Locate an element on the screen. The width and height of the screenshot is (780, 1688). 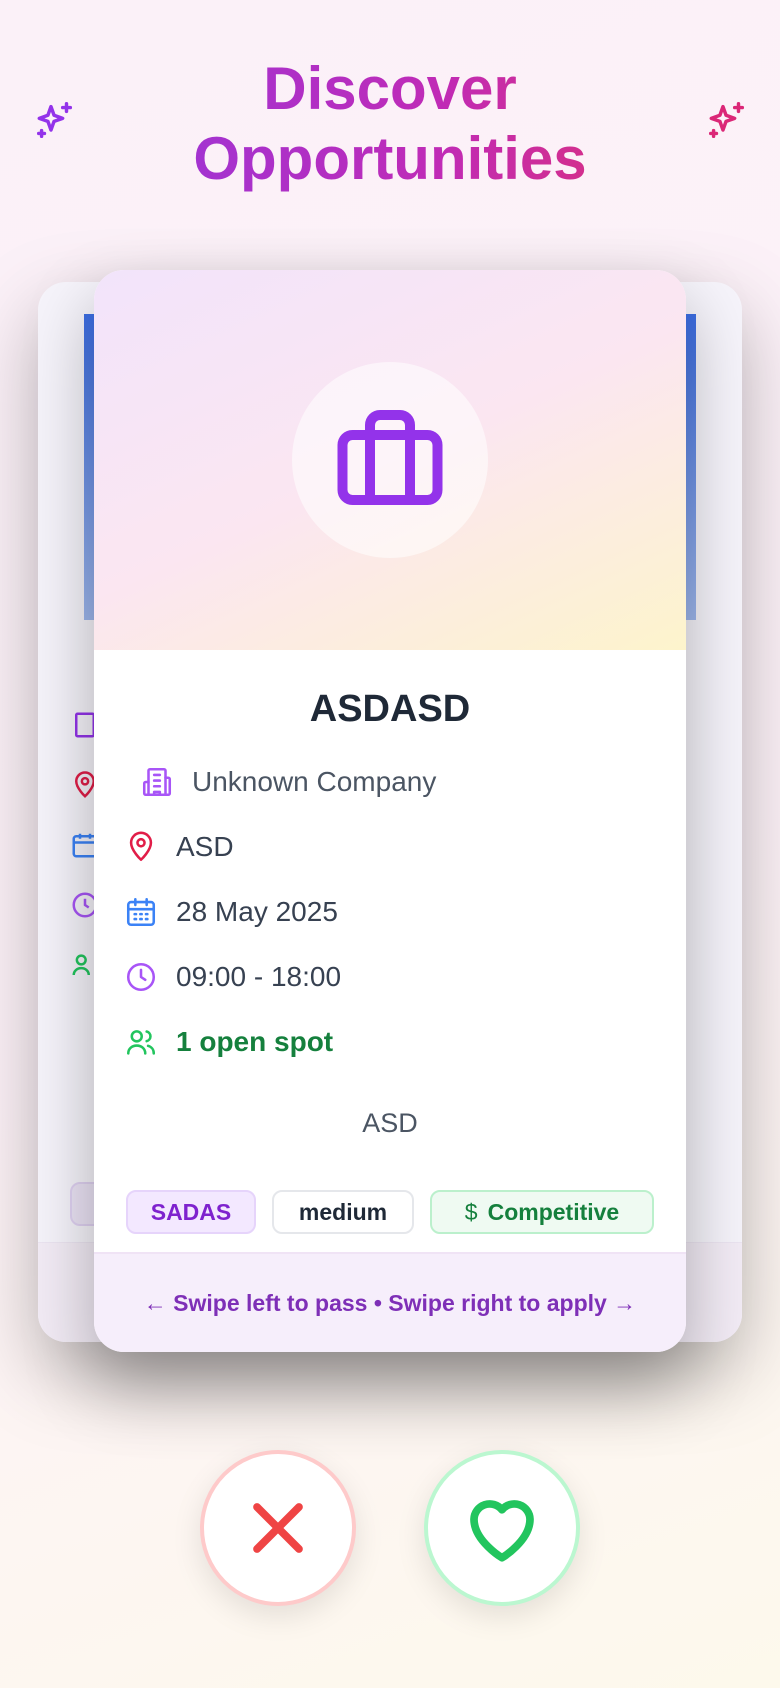
difficulty-tag-label: medium is located at coordinates (343, 1211).